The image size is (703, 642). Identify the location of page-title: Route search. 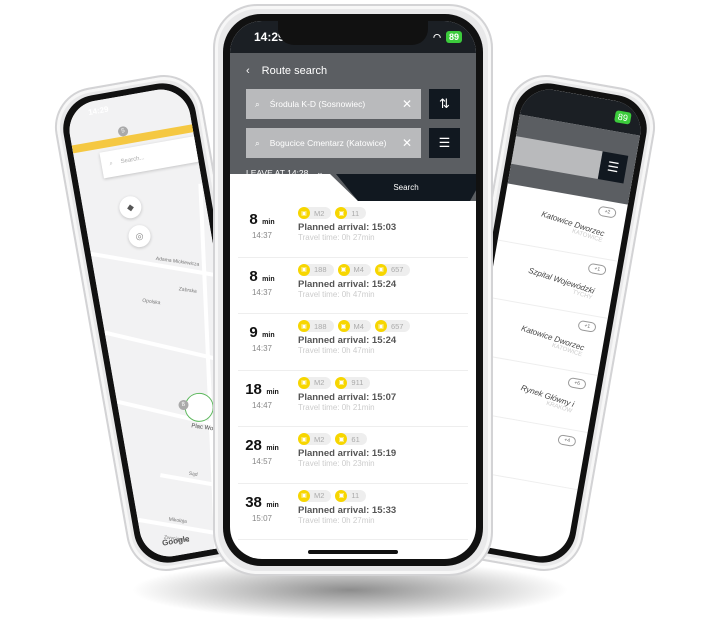
(294, 71).